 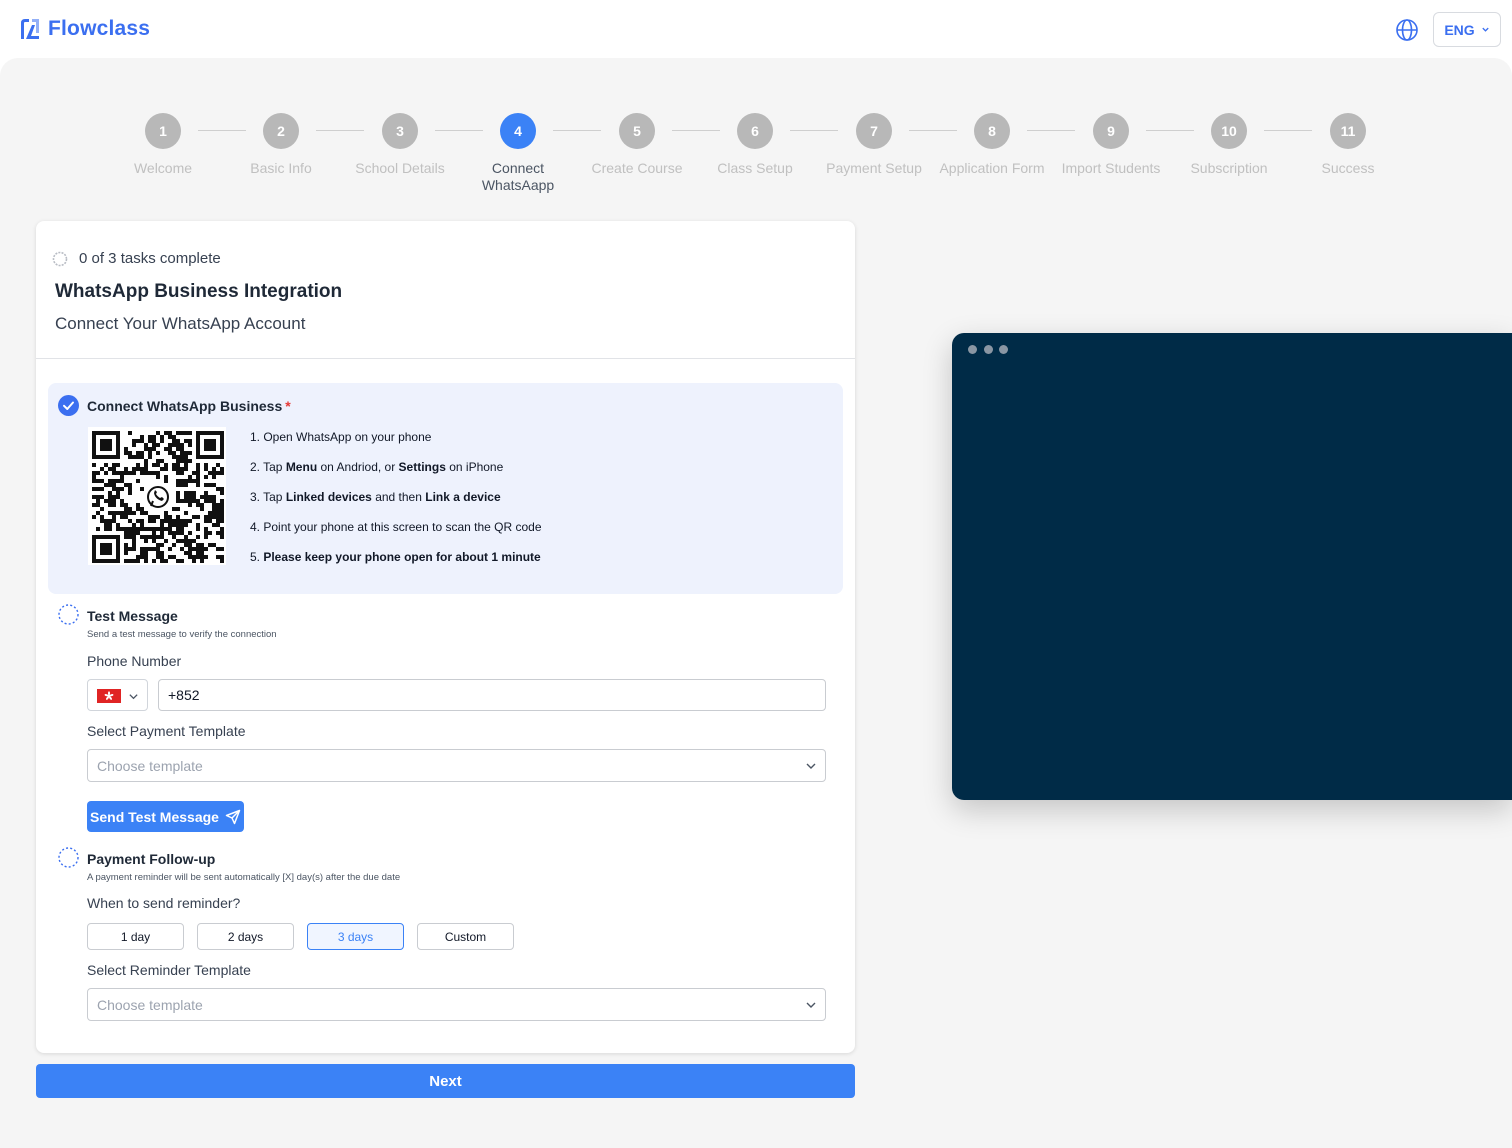 I want to click on step-label: Create Course, so click(x=637, y=168).